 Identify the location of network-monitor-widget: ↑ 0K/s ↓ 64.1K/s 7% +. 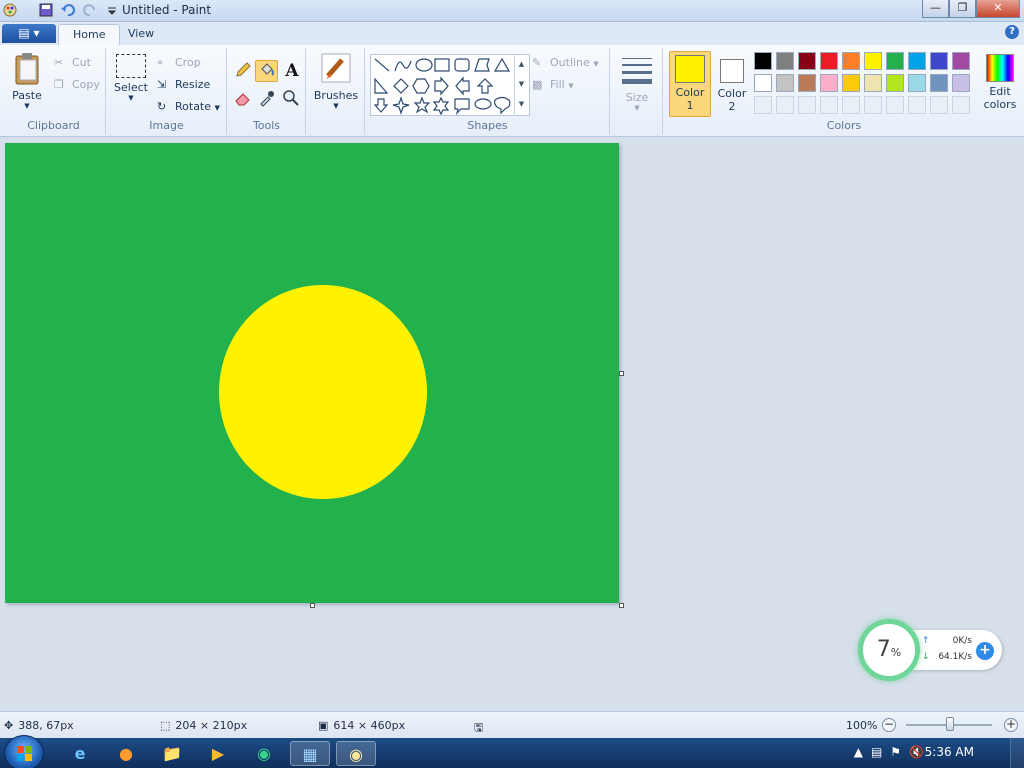
(930, 651).